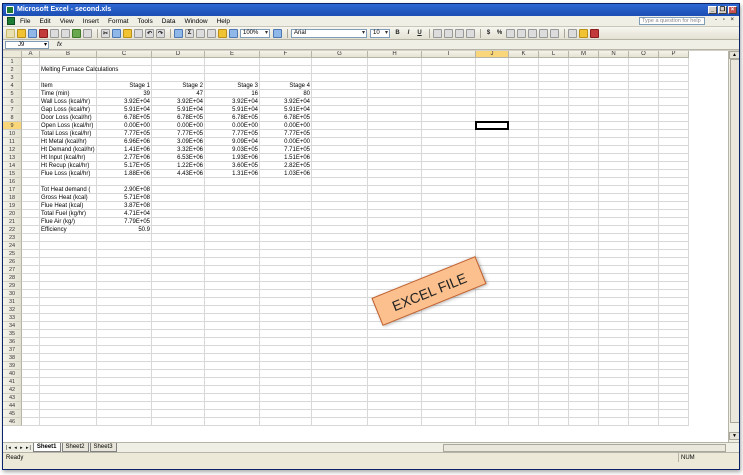 The width and height of the screenshot is (743, 475). What do you see at coordinates (211, 33) in the screenshot?
I see `sort-descending-icon` at bounding box center [211, 33].